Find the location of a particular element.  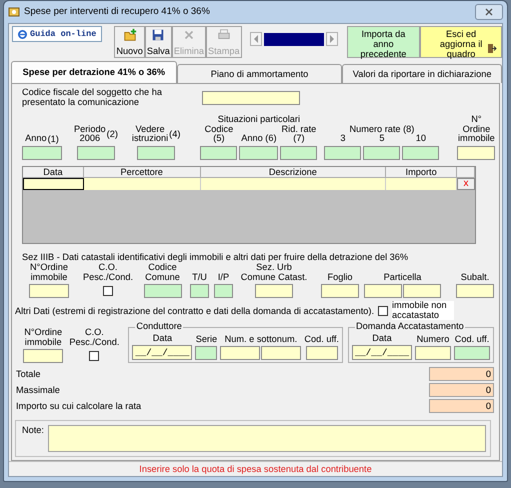

field-label: 3 is located at coordinates (343, 139).